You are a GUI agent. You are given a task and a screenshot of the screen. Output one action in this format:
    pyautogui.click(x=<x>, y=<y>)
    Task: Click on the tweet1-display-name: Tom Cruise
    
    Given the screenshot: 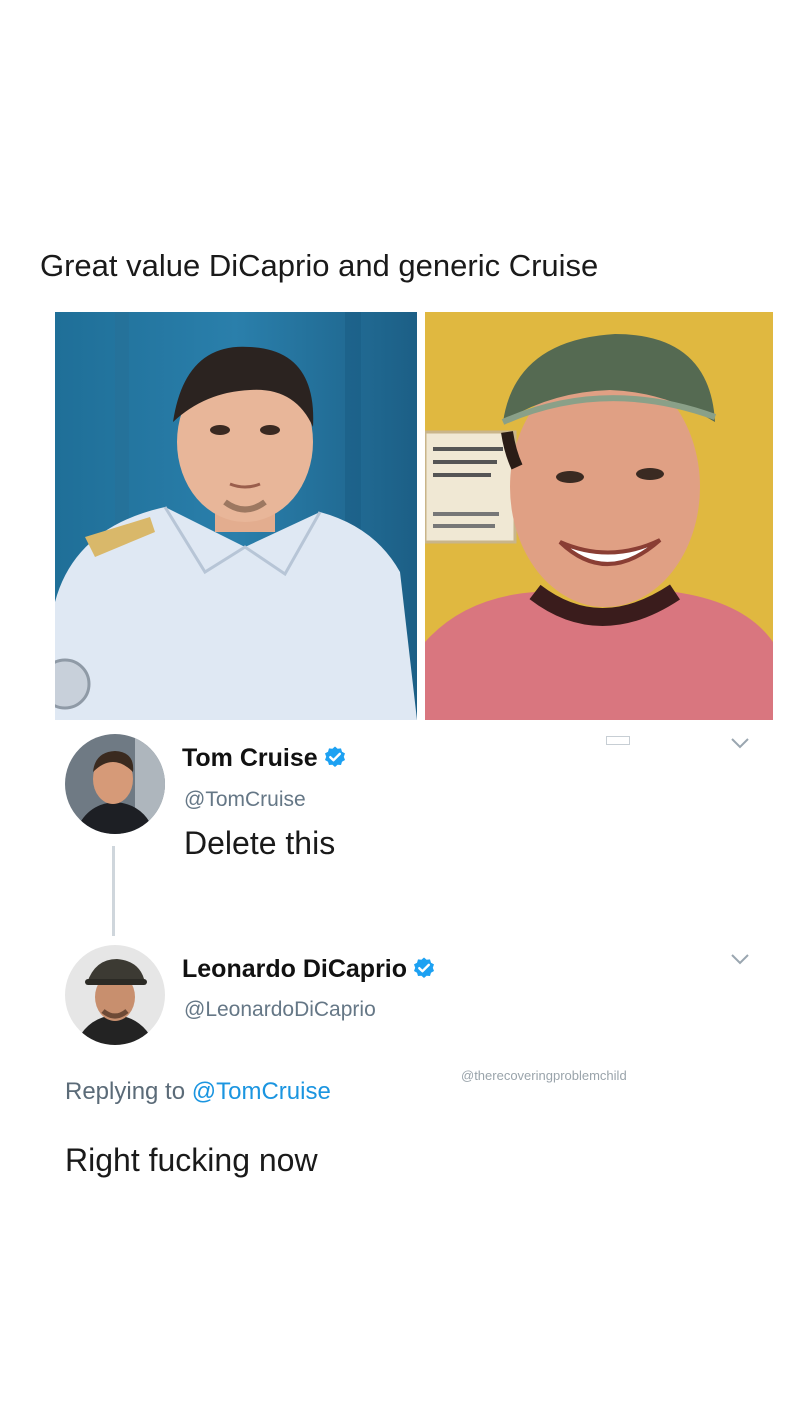 What is the action you would take?
    pyautogui.click(x=250, y=758)
    